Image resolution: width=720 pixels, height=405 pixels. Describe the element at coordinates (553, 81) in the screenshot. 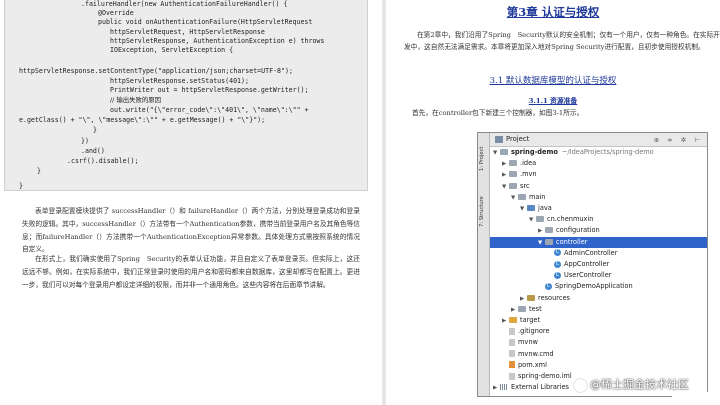

I see `section-title: 3.1 默认数据库模型的认证与授权` at that location.